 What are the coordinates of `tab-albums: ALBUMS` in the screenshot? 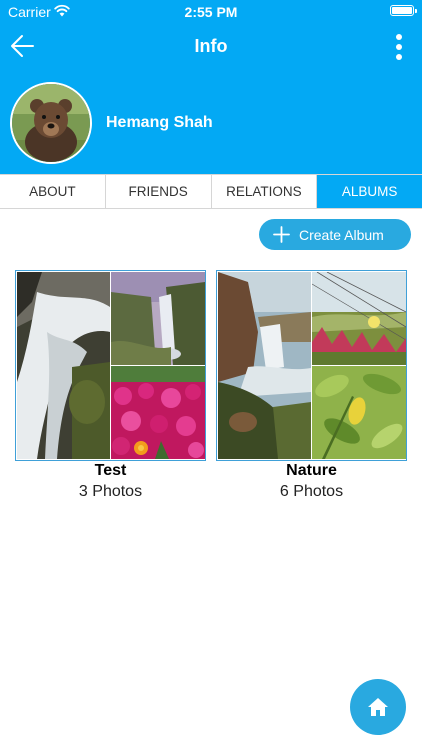 It's located at (369, 191).